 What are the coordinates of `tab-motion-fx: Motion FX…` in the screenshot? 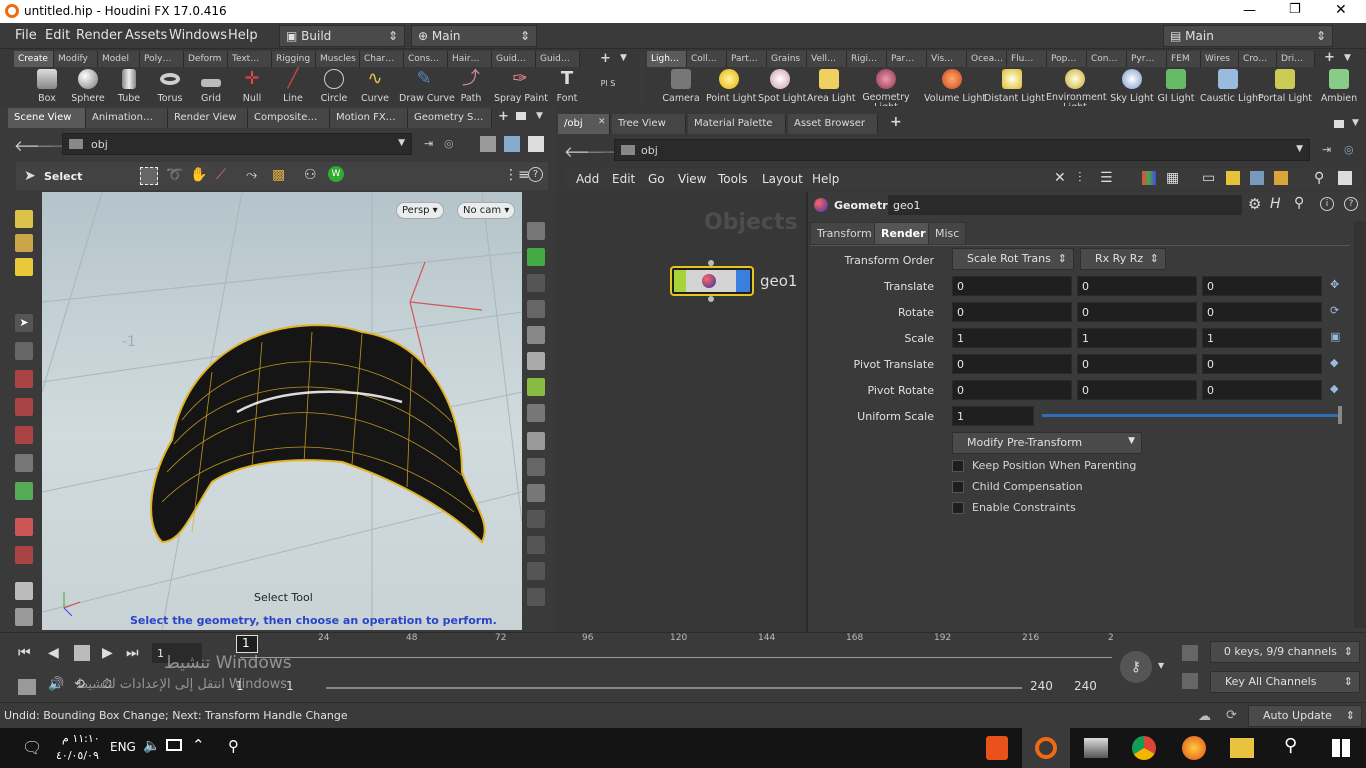 It's located at (369, 118).